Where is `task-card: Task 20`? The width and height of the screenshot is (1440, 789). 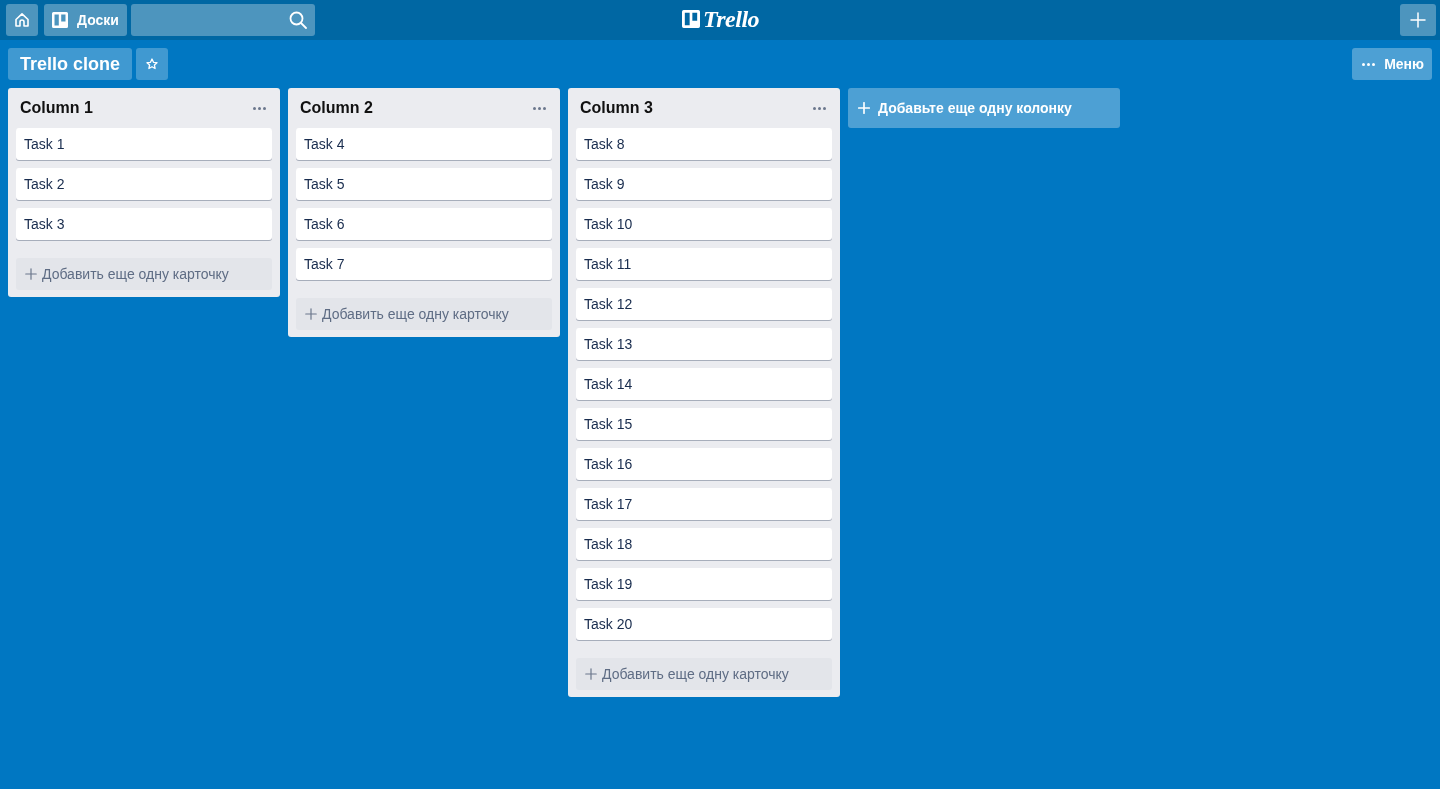 task-card: Task 20 is located at coordinates (704, 624).